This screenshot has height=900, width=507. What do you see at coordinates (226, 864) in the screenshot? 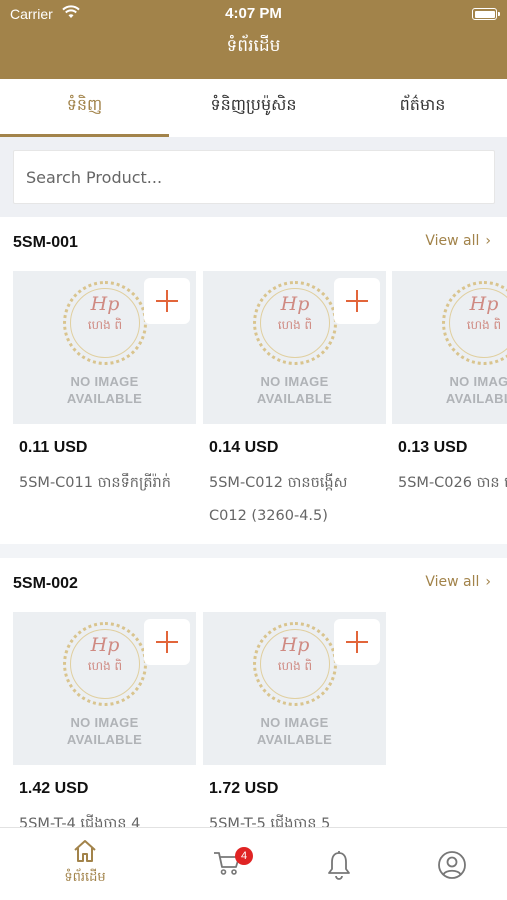
I see `nav-cart: 4` at bounding box center [226, 864].